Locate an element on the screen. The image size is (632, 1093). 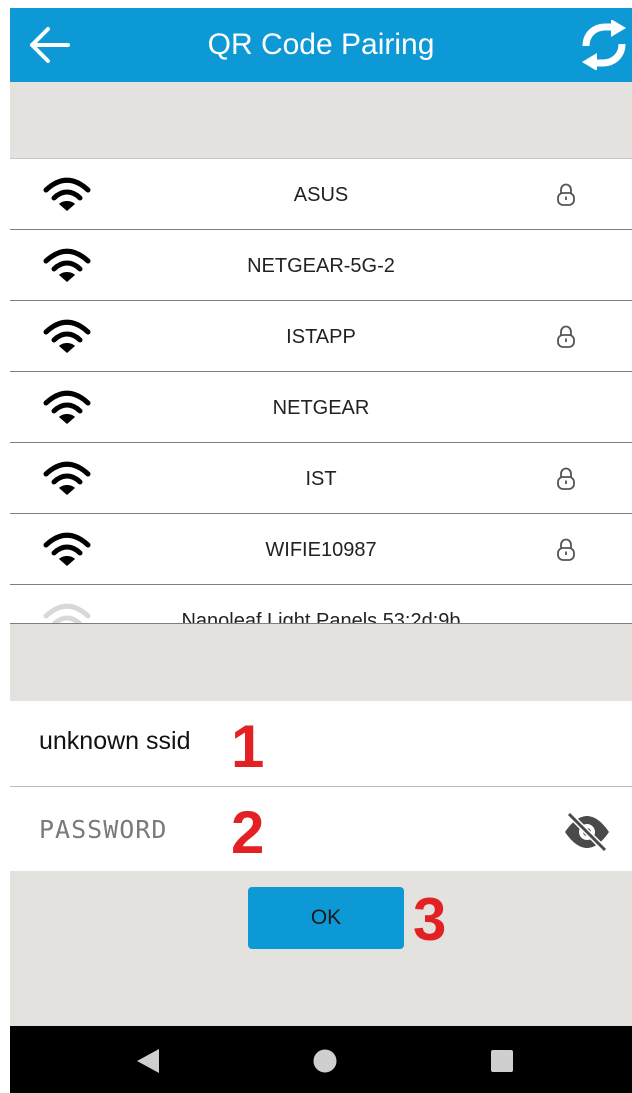
ssid-field: unknown ssid is located at coordinates (321, 744).